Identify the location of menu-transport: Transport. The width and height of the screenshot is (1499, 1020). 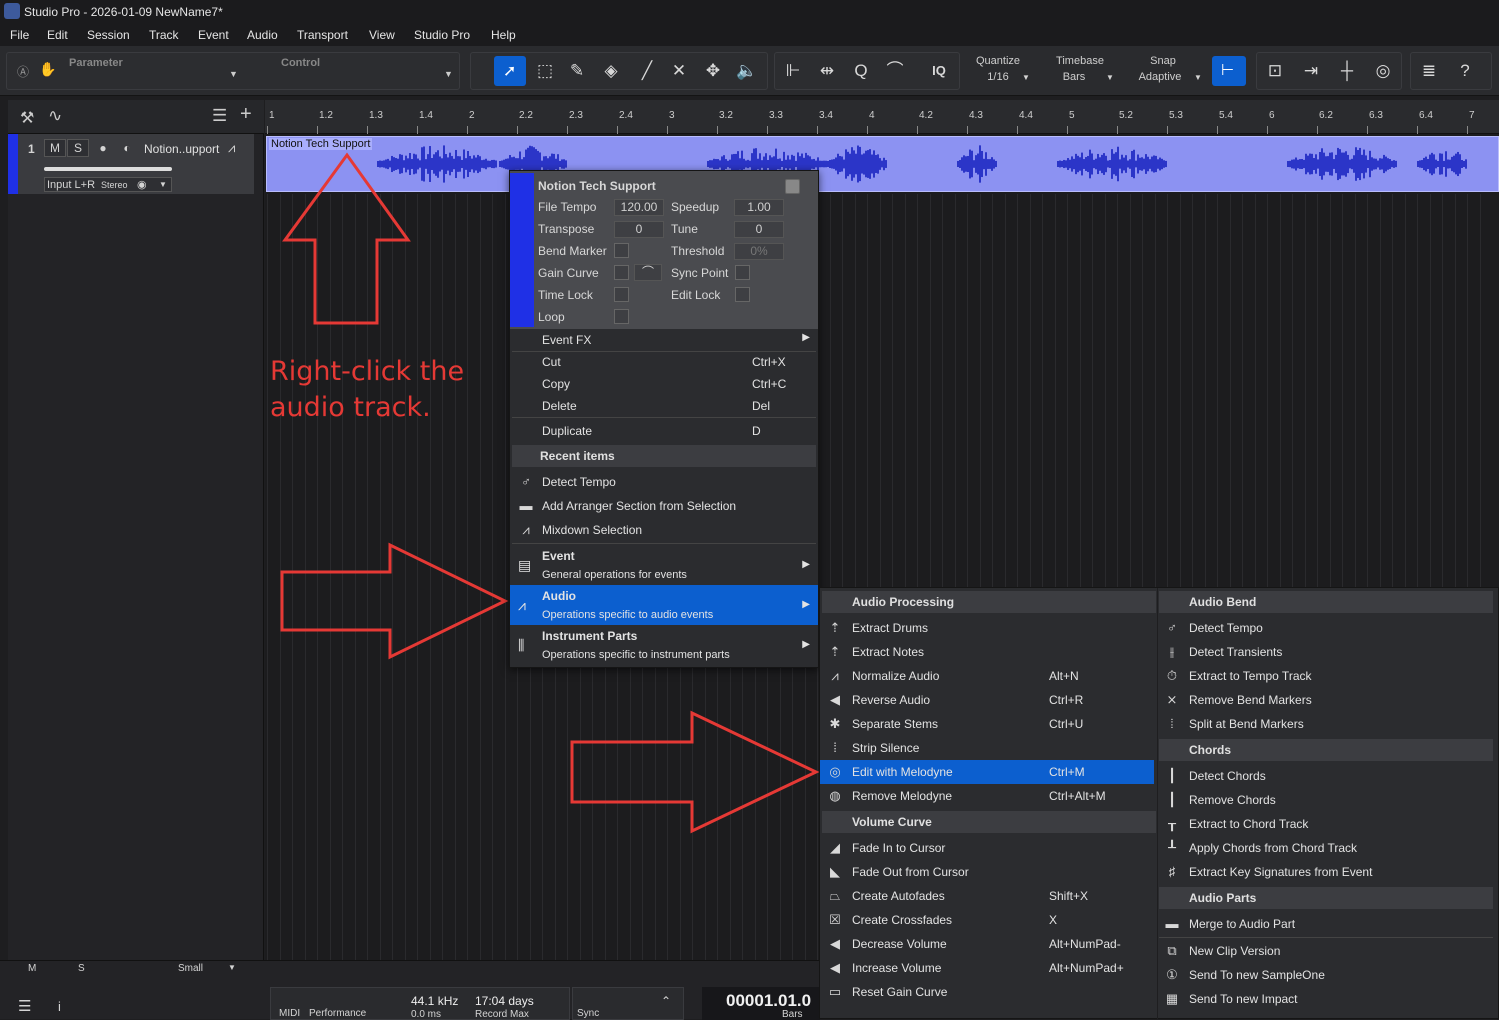
(322, 35).